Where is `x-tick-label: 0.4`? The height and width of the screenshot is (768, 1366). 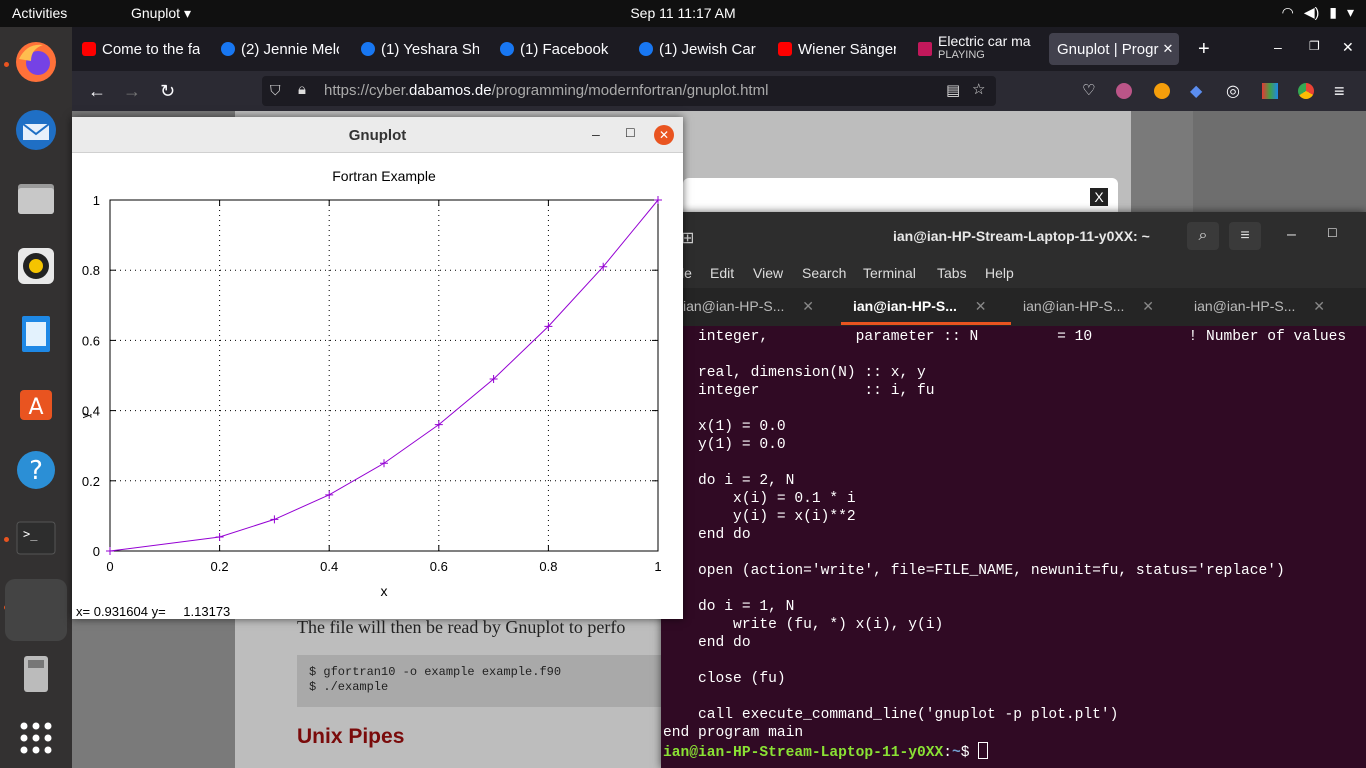
x-tick-label: 0.4 is located at coordinates (329, 566).